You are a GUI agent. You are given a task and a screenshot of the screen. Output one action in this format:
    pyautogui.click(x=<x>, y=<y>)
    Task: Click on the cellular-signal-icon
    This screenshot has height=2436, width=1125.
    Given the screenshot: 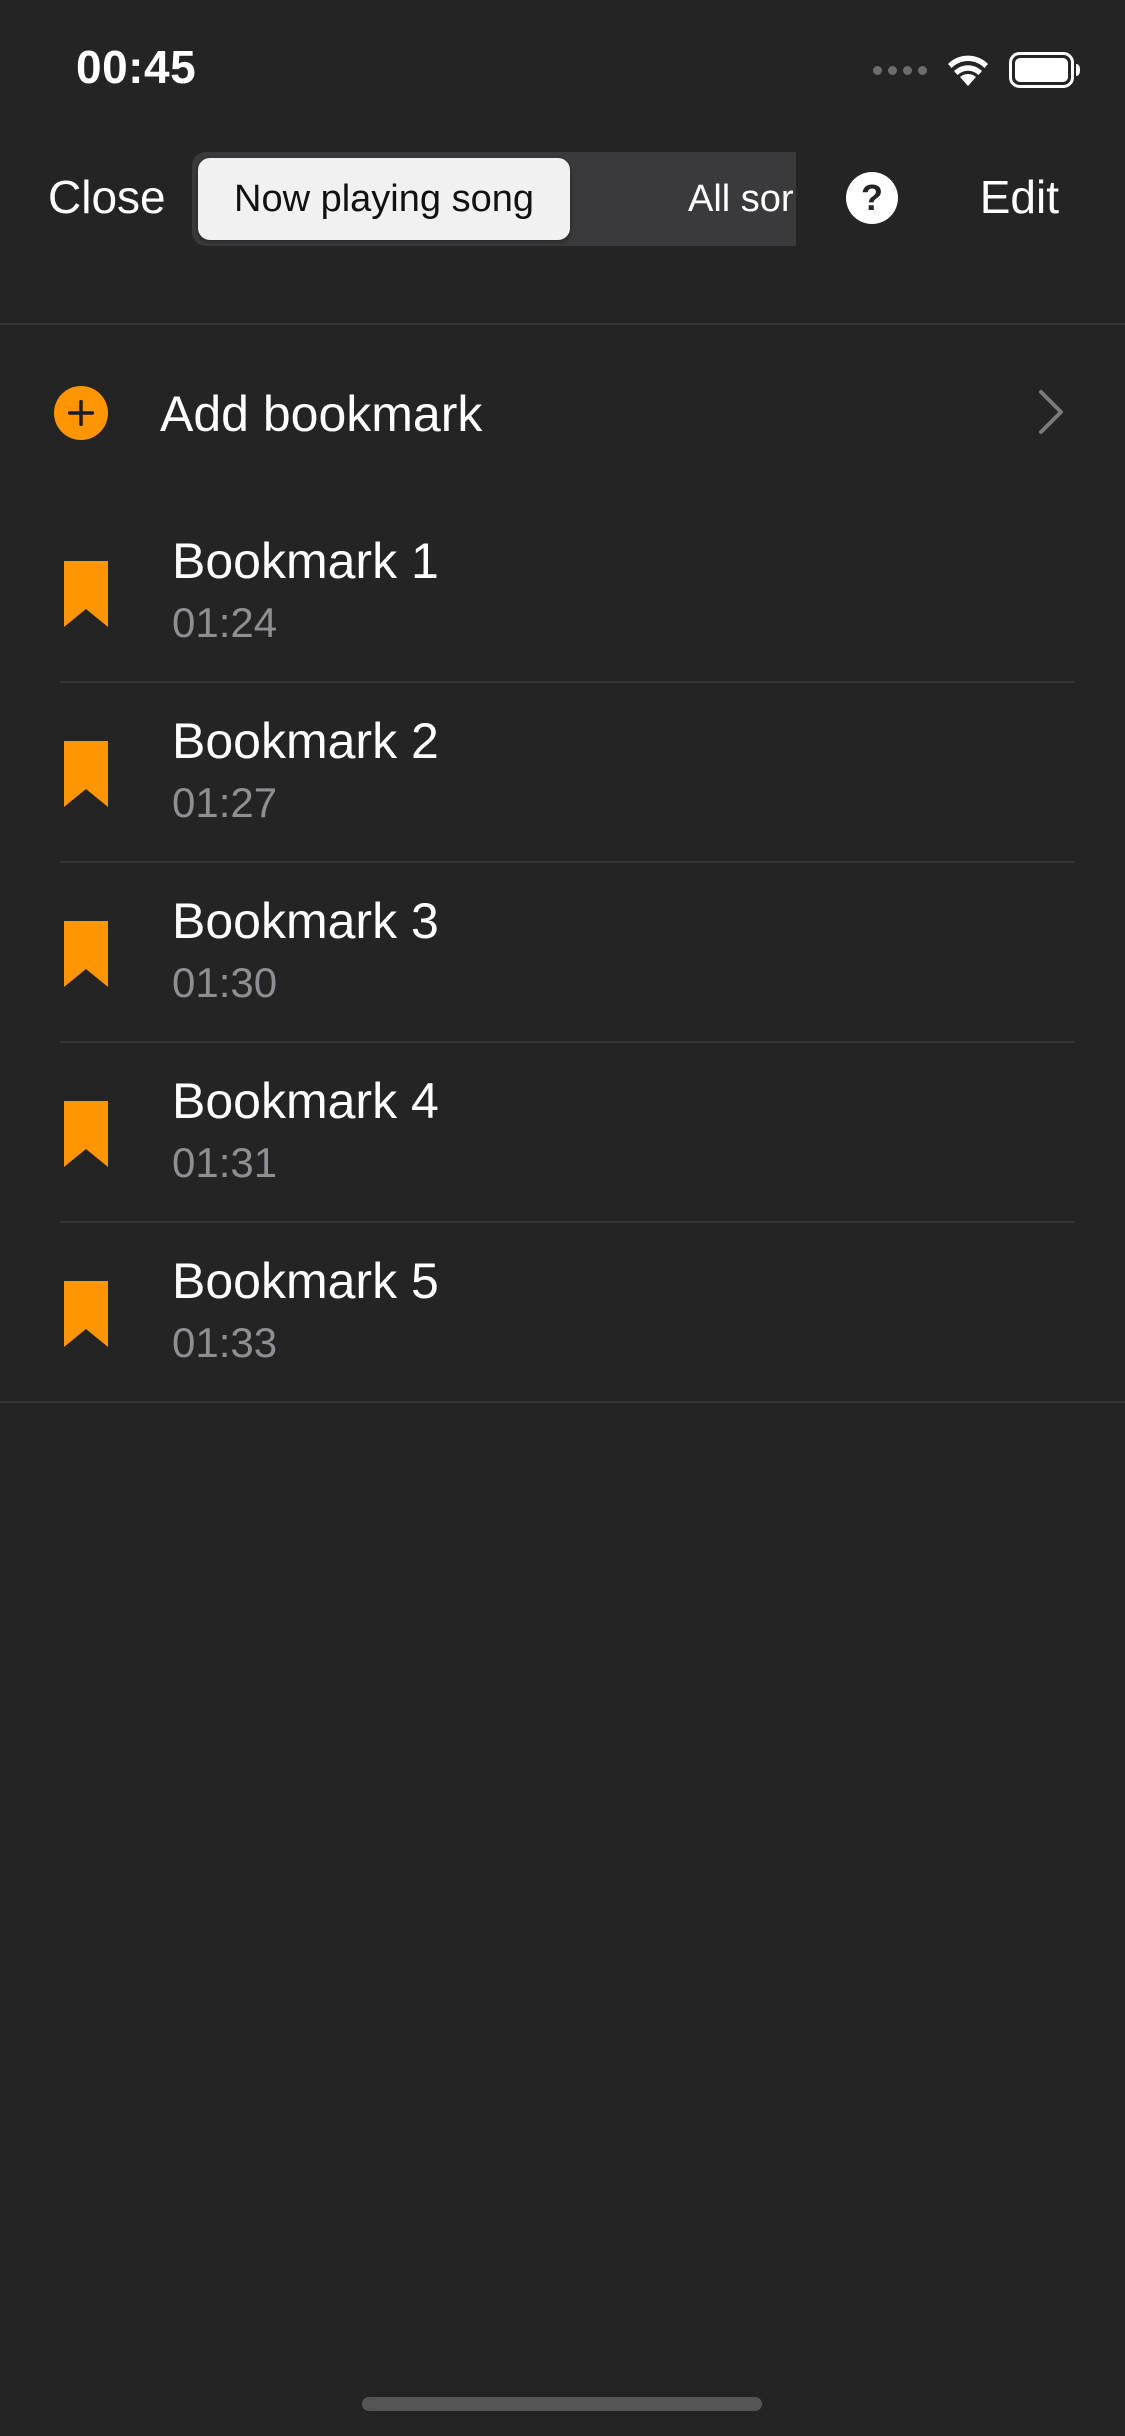 What is the action you would take?
    pyautogui.click(x=900, y=70)
    